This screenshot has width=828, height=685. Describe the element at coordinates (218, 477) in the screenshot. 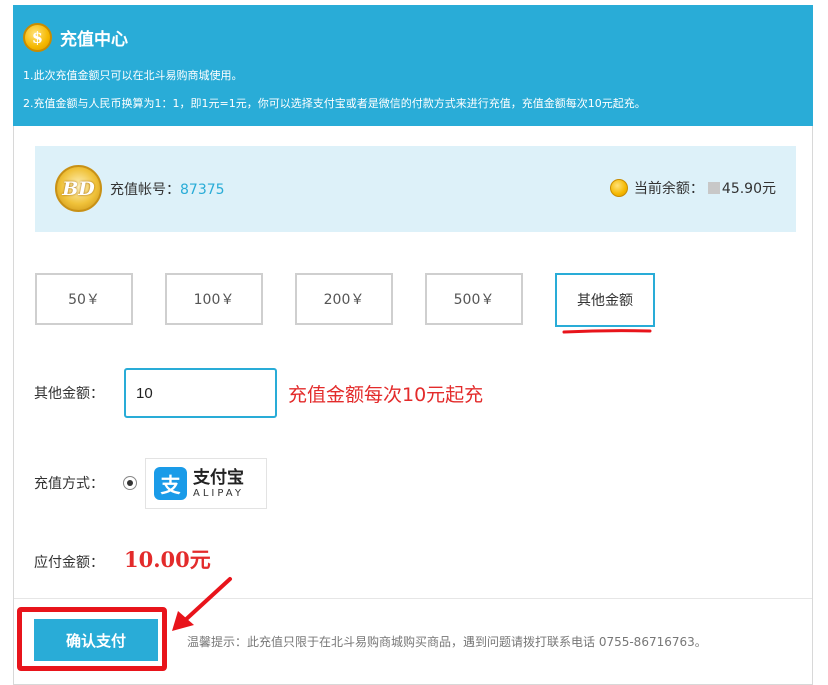

I see `alipay-name-cn: 支付宝` at that location.